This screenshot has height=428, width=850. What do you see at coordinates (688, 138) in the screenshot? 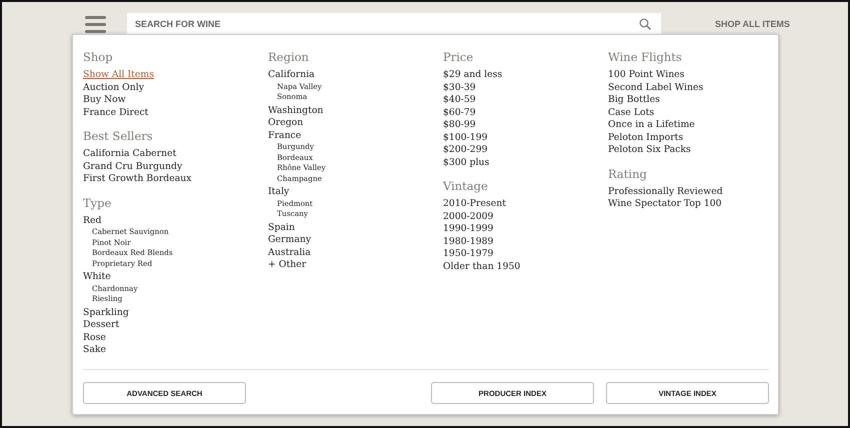
I see `menu-link: Peloton Imports` at bounding box center [688, 138].